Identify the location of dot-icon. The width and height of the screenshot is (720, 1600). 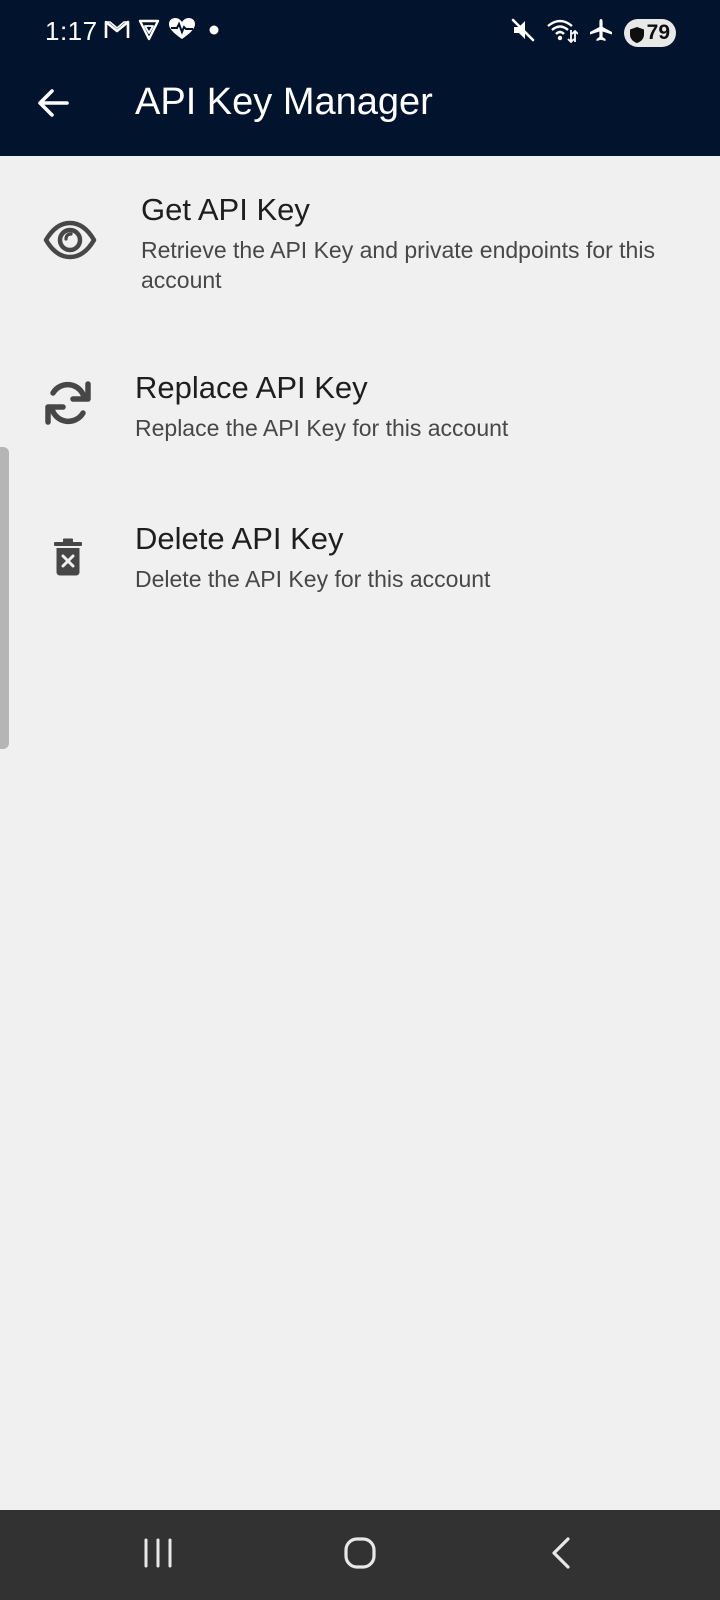
(214, 31).